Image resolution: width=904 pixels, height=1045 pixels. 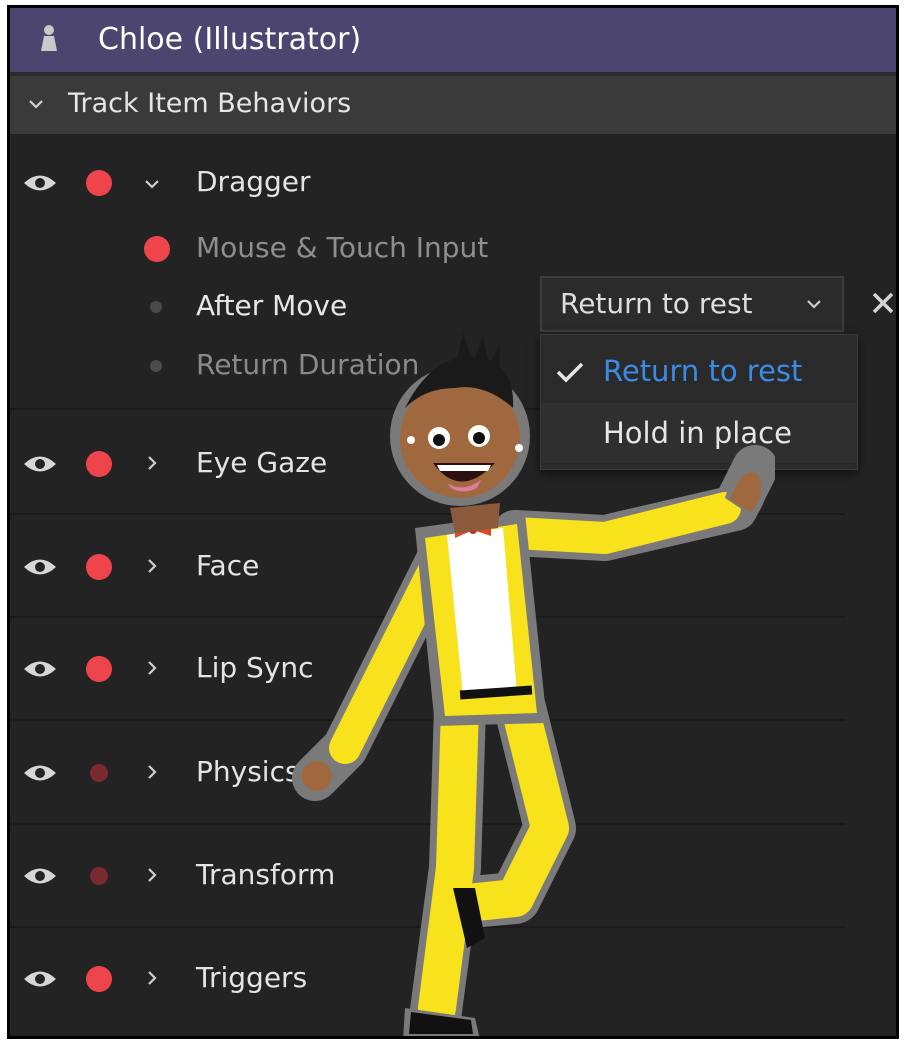 What do you see at coordinates (272, 305) in the screenshot?
I see `param-label: After Move` at bounding box center [272, 305].